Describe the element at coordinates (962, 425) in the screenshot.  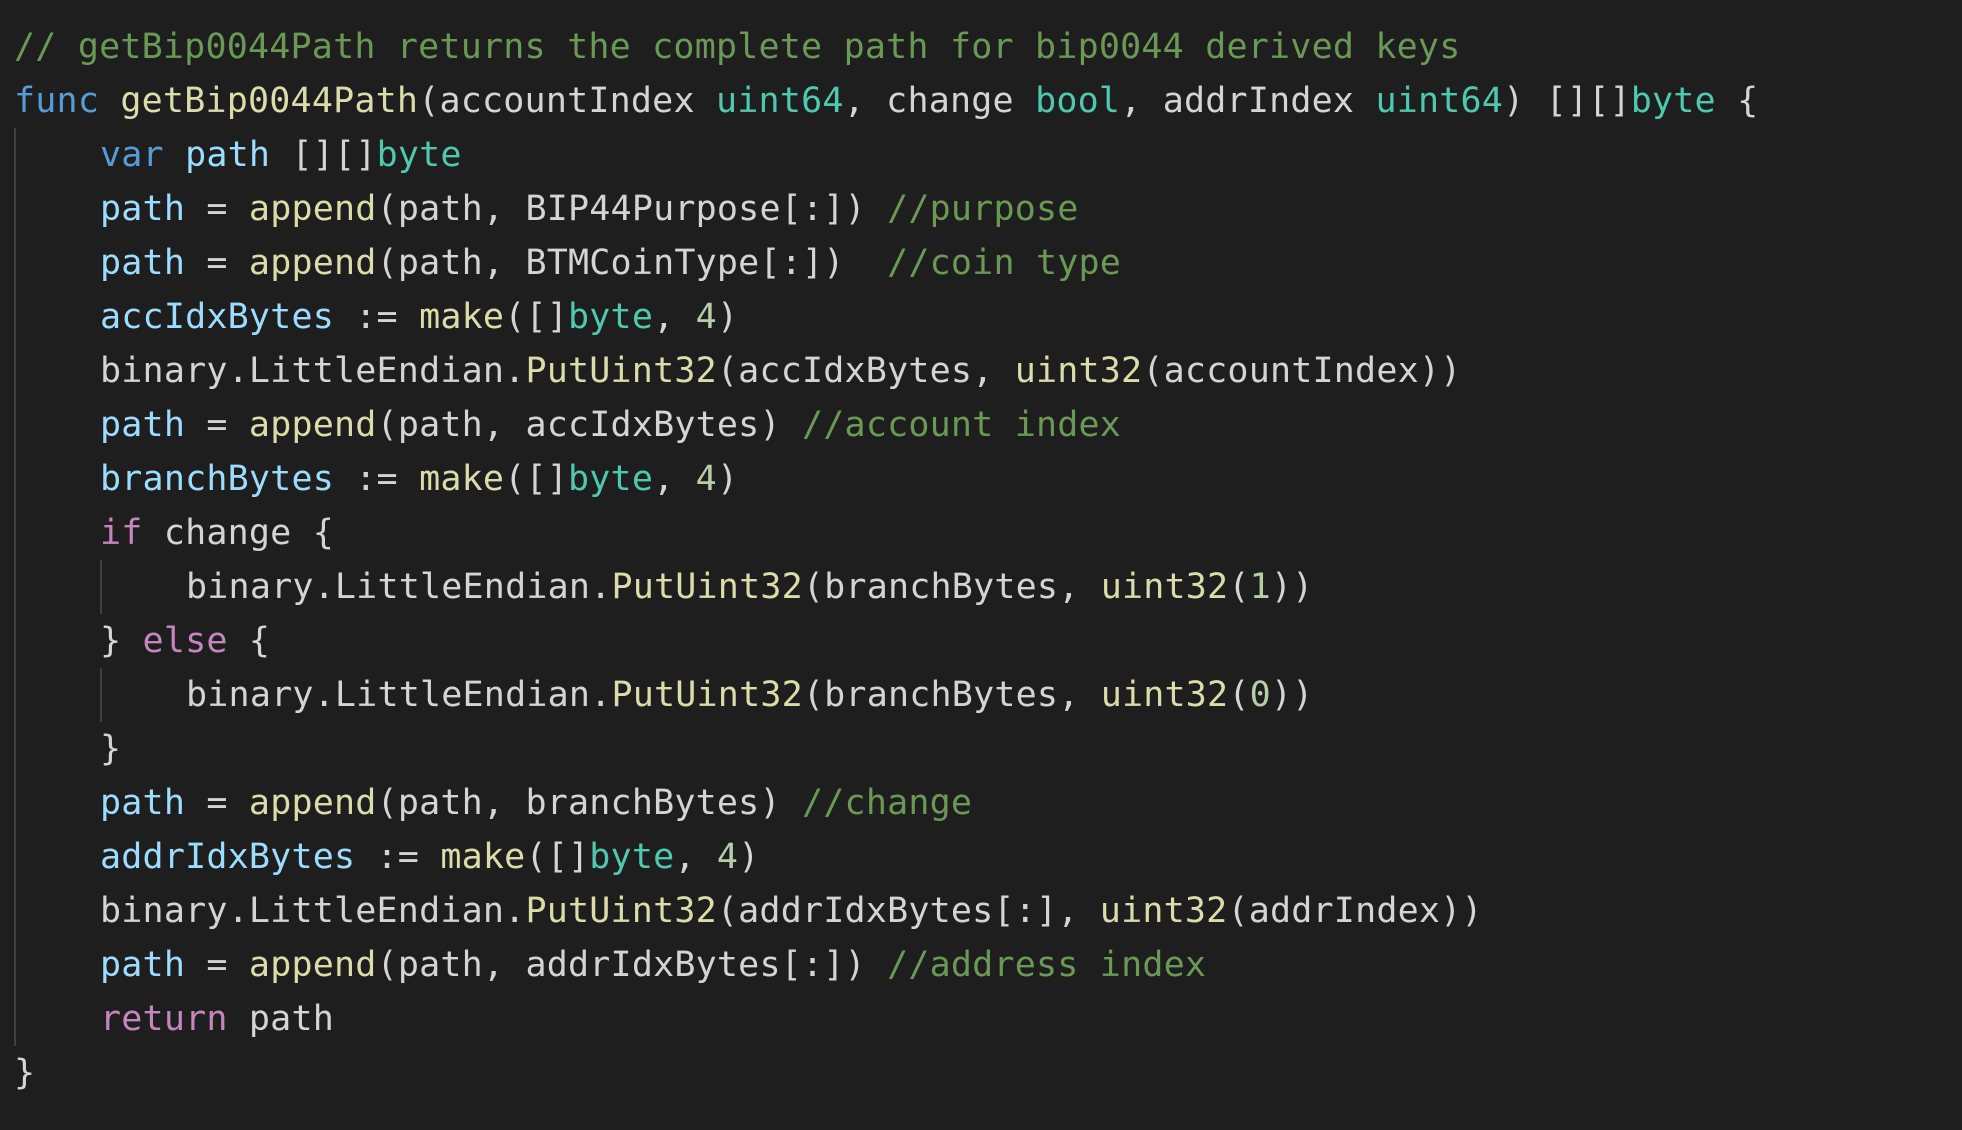
I see `code-token-comment: //account index` at that location.